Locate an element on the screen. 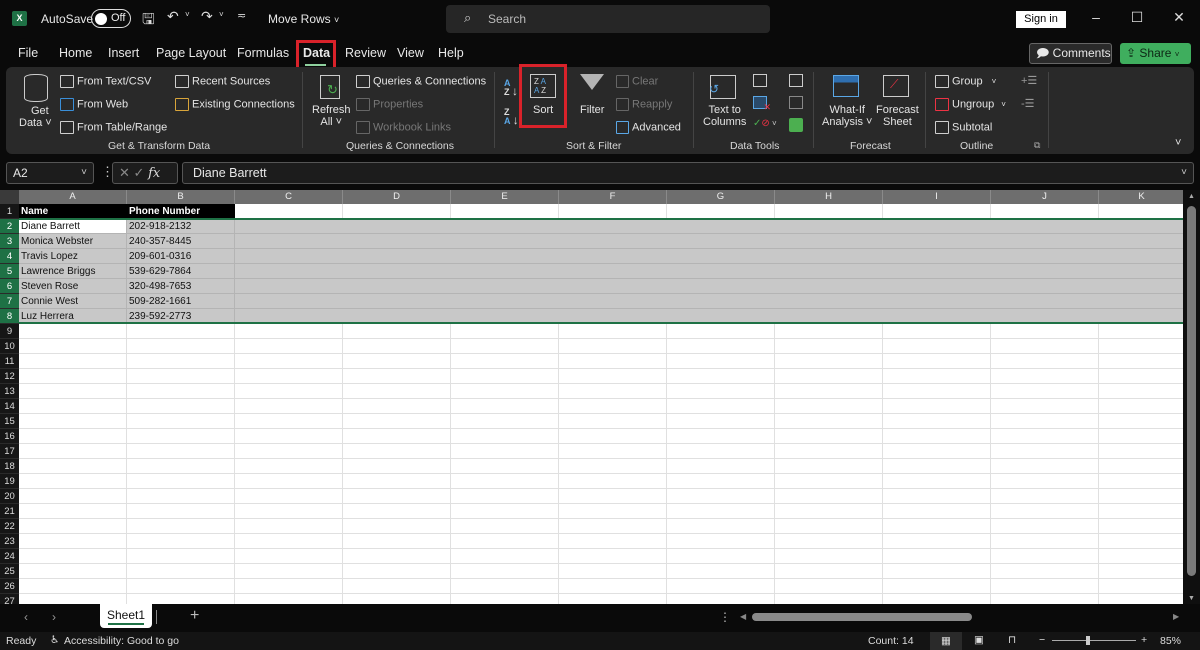 The width and height of the screenshot is (1200, 650). column-header-k: K is located at coordinates (1141, 197).